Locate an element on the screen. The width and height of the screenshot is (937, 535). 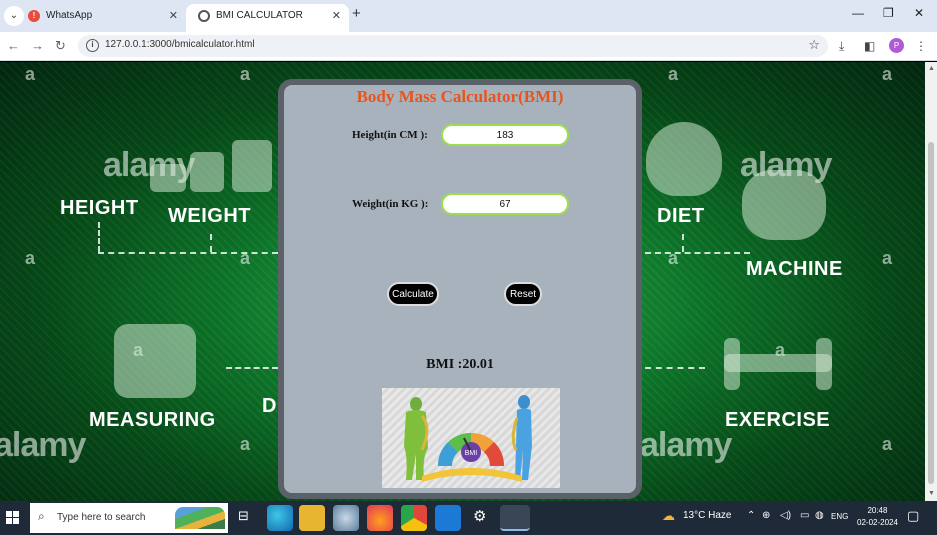
height-label: Height(in CM ): is located at coordinates (390, 135).